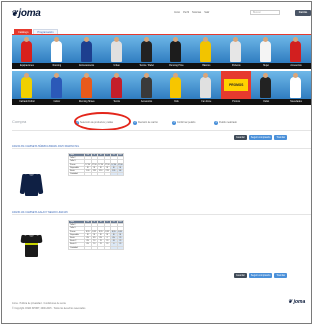 The image size is (320, 326). I want to click on joma-mark-icon: ❦, so click(14, 13).